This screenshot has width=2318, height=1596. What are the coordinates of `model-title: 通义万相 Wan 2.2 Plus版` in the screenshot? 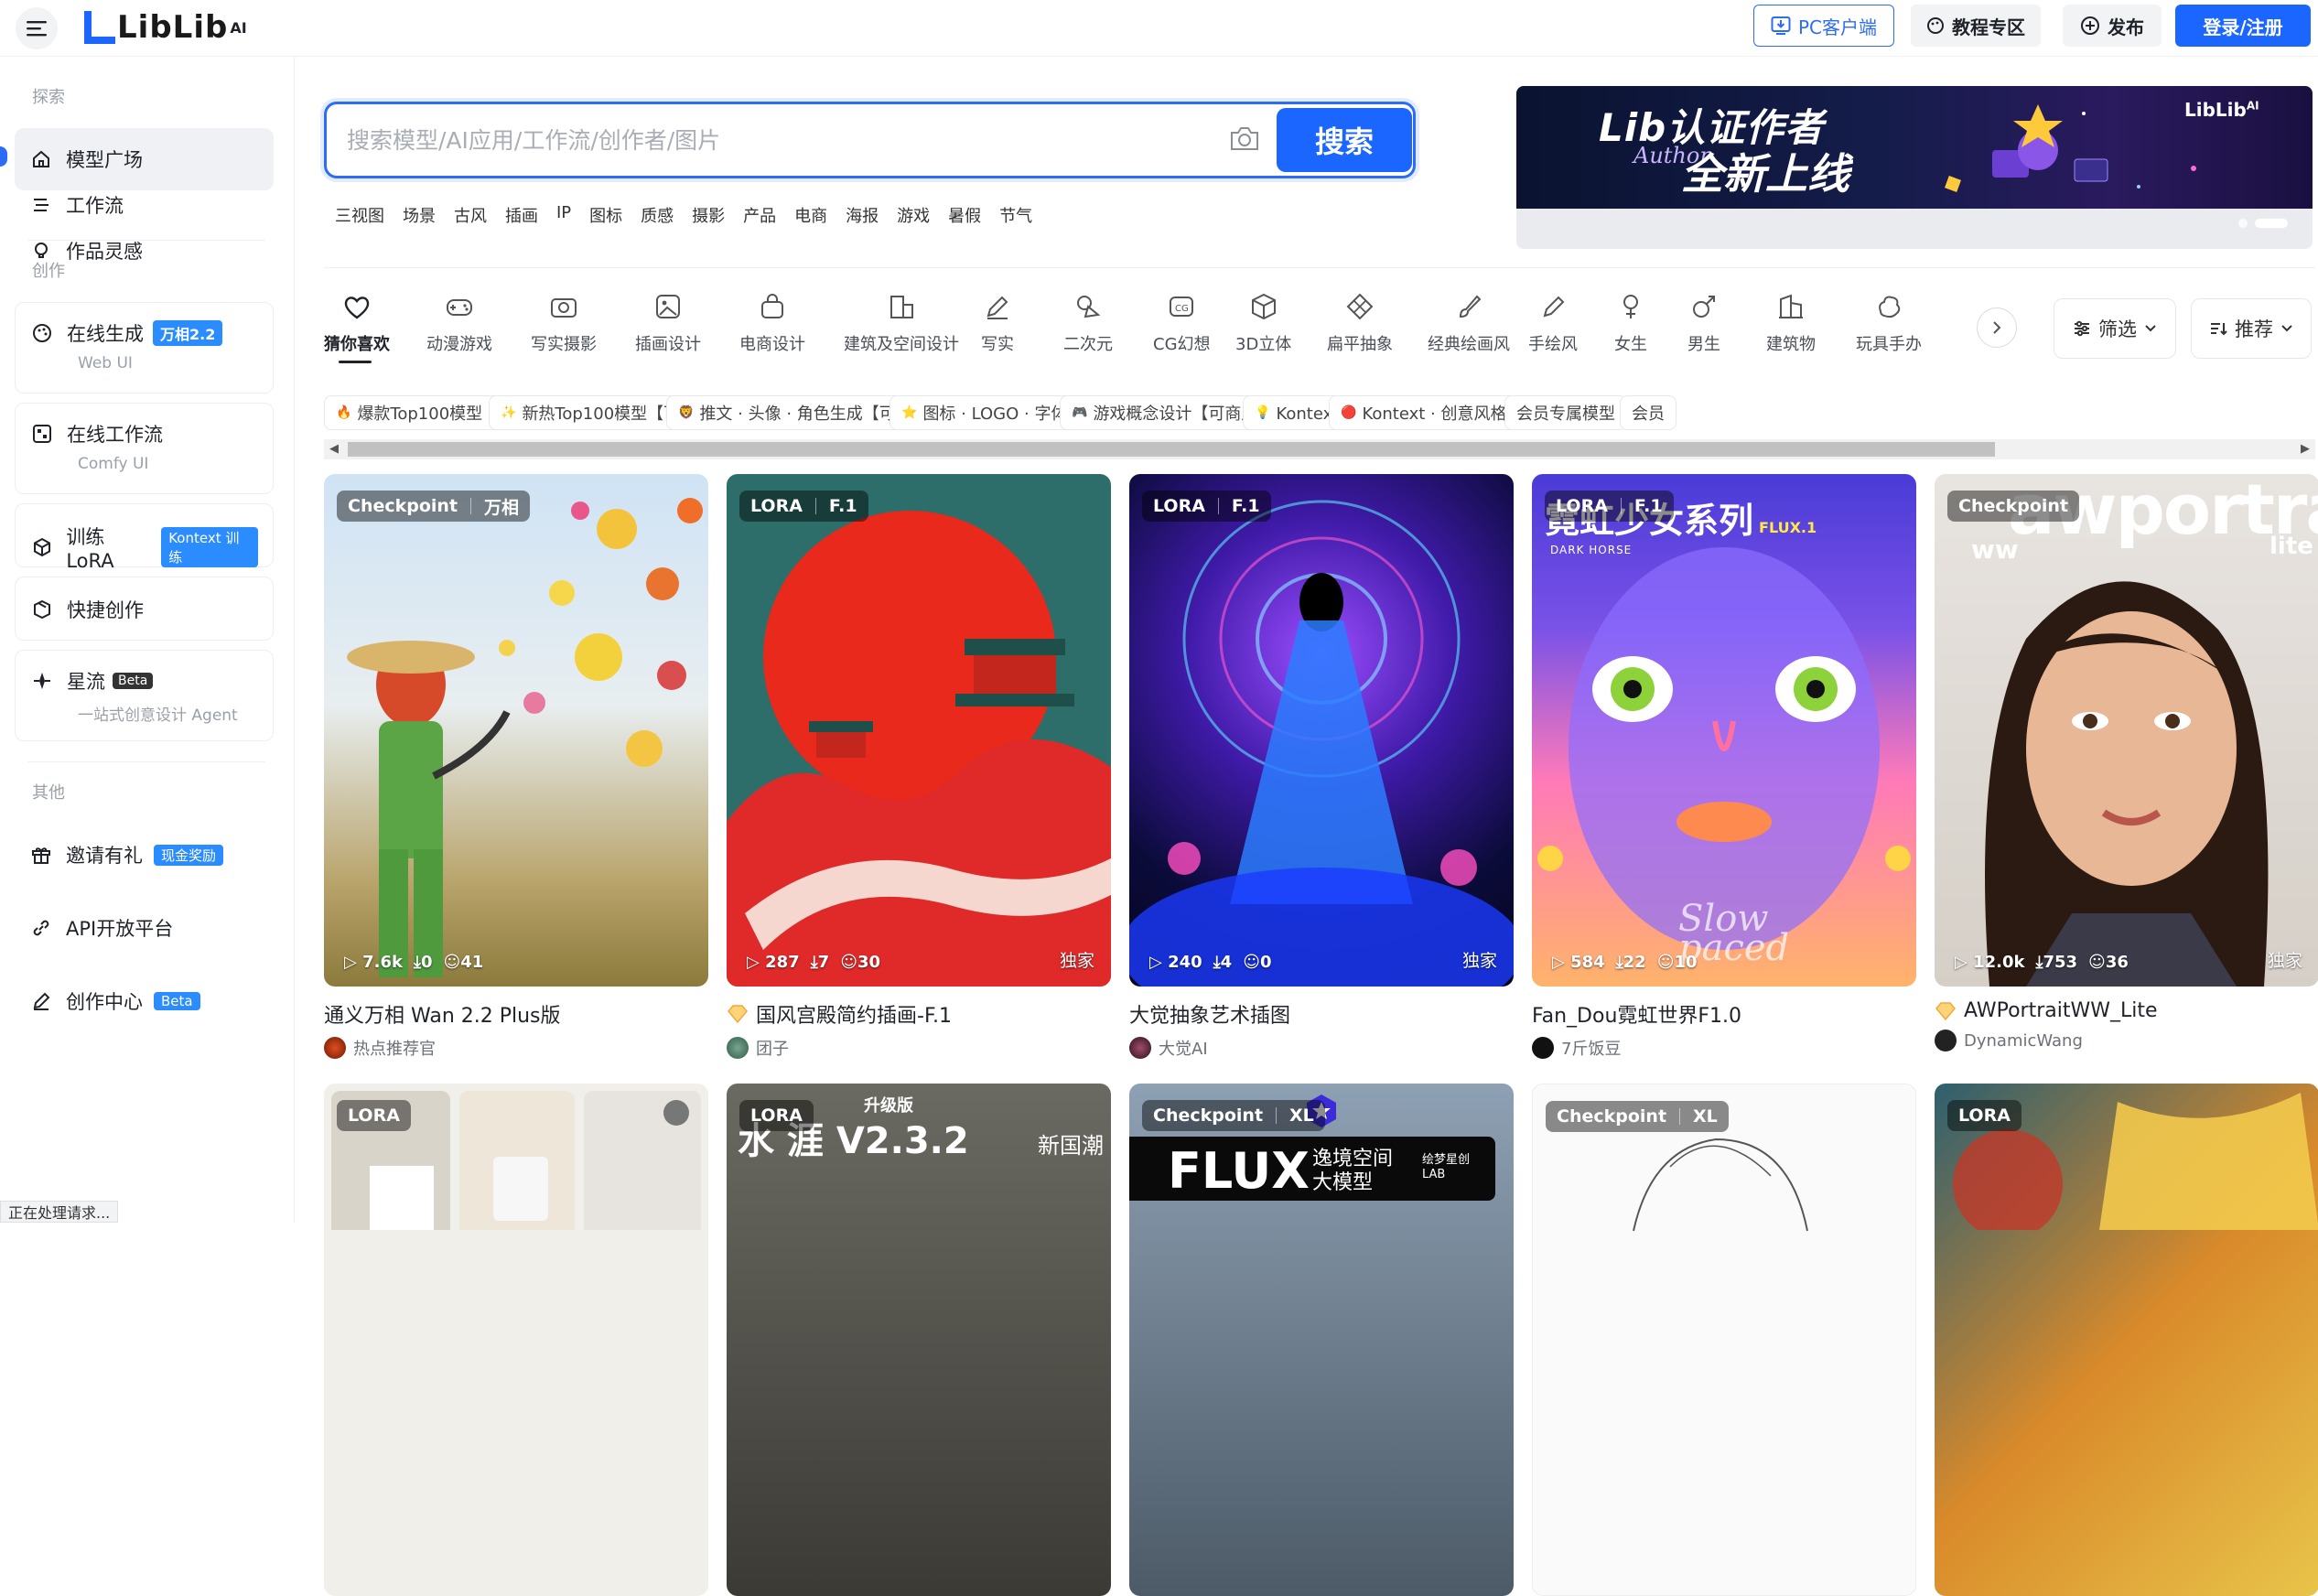 It's located at (516, 1014).